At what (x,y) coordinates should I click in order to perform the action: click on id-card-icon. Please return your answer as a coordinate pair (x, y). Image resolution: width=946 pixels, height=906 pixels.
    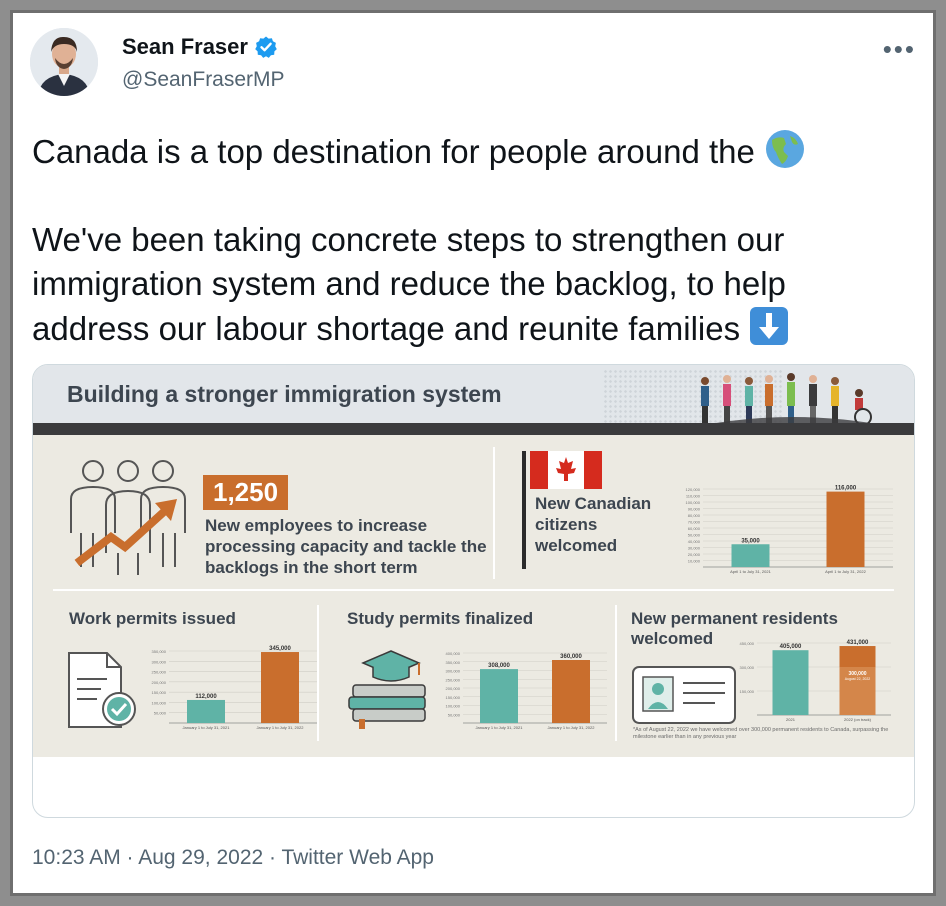
    Looking at the image, I should click on (684, 695).